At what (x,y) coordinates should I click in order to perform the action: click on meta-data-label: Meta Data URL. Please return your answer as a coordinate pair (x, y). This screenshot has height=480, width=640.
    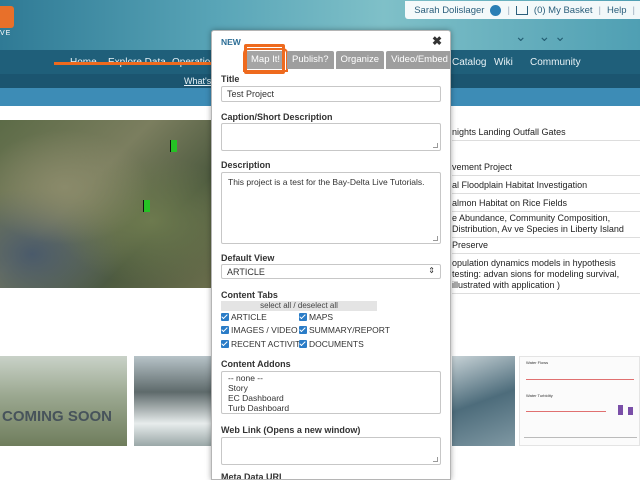
    Looking at the image, I should click on (253, 476).